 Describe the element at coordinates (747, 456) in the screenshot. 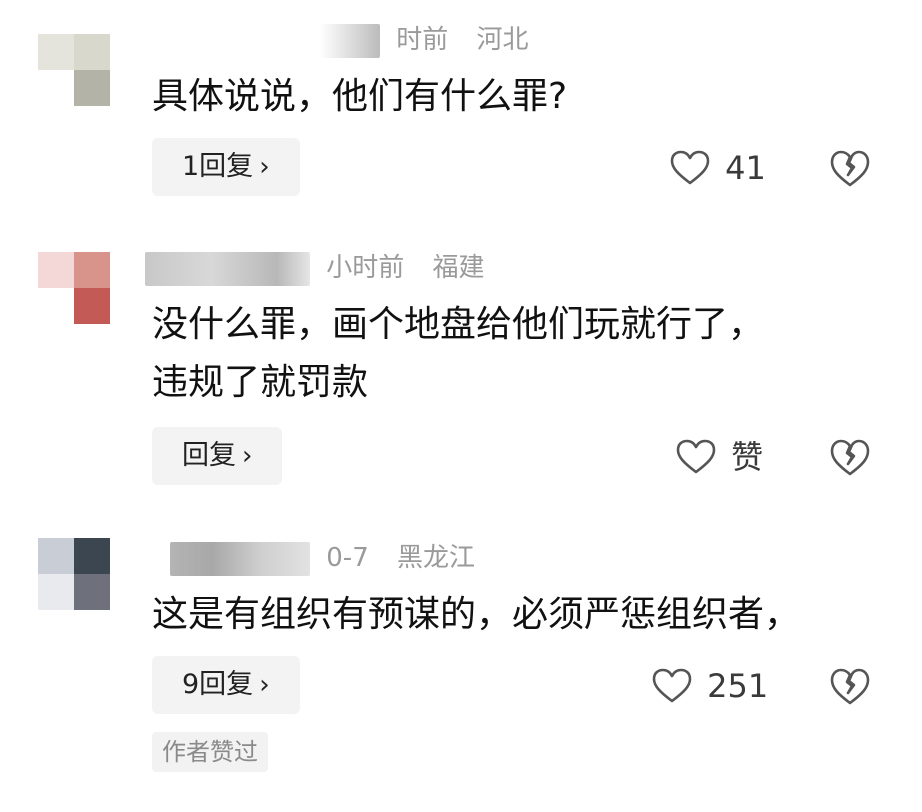

I see `like-count: 赞` at that location.